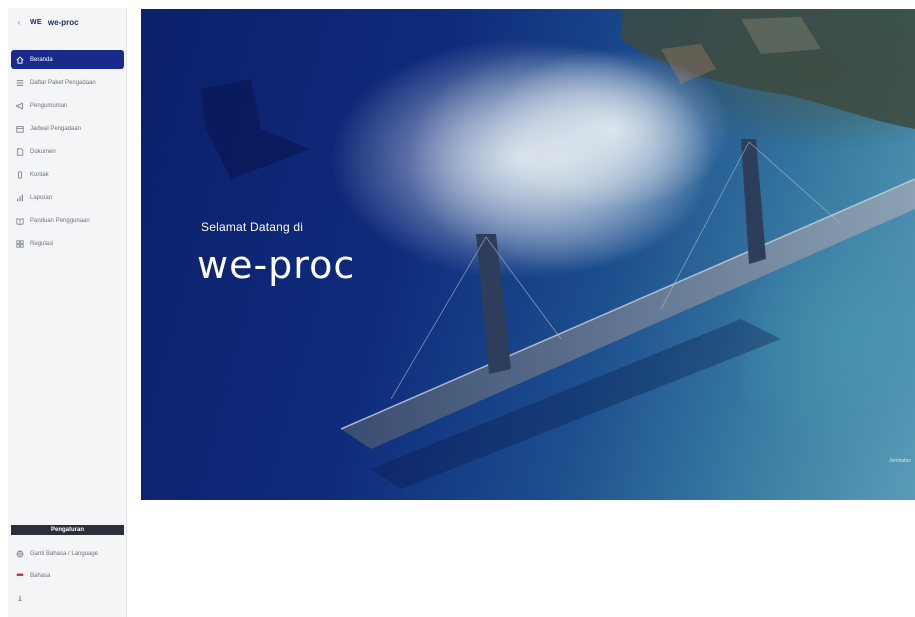  Describe the element at coordinates (60, 220) in the screenshot. I see `sidebar-item-label: Panduan Penggunaan` at that location.